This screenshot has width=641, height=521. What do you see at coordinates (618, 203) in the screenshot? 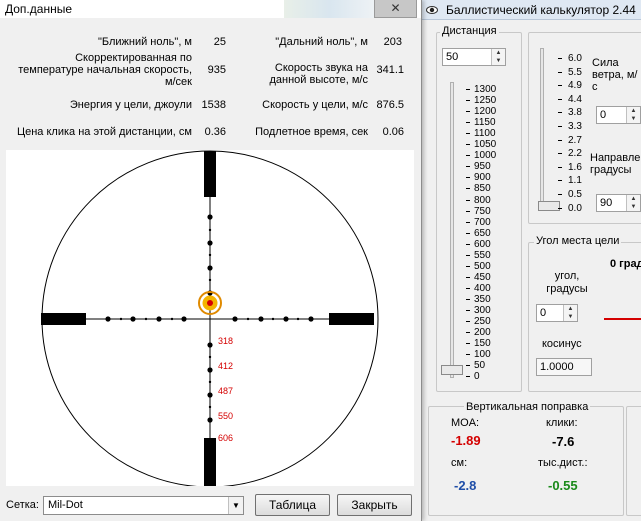
I see `wind-direction-spinner: 90 ▲ ▼` at bounding box center [618, 203].